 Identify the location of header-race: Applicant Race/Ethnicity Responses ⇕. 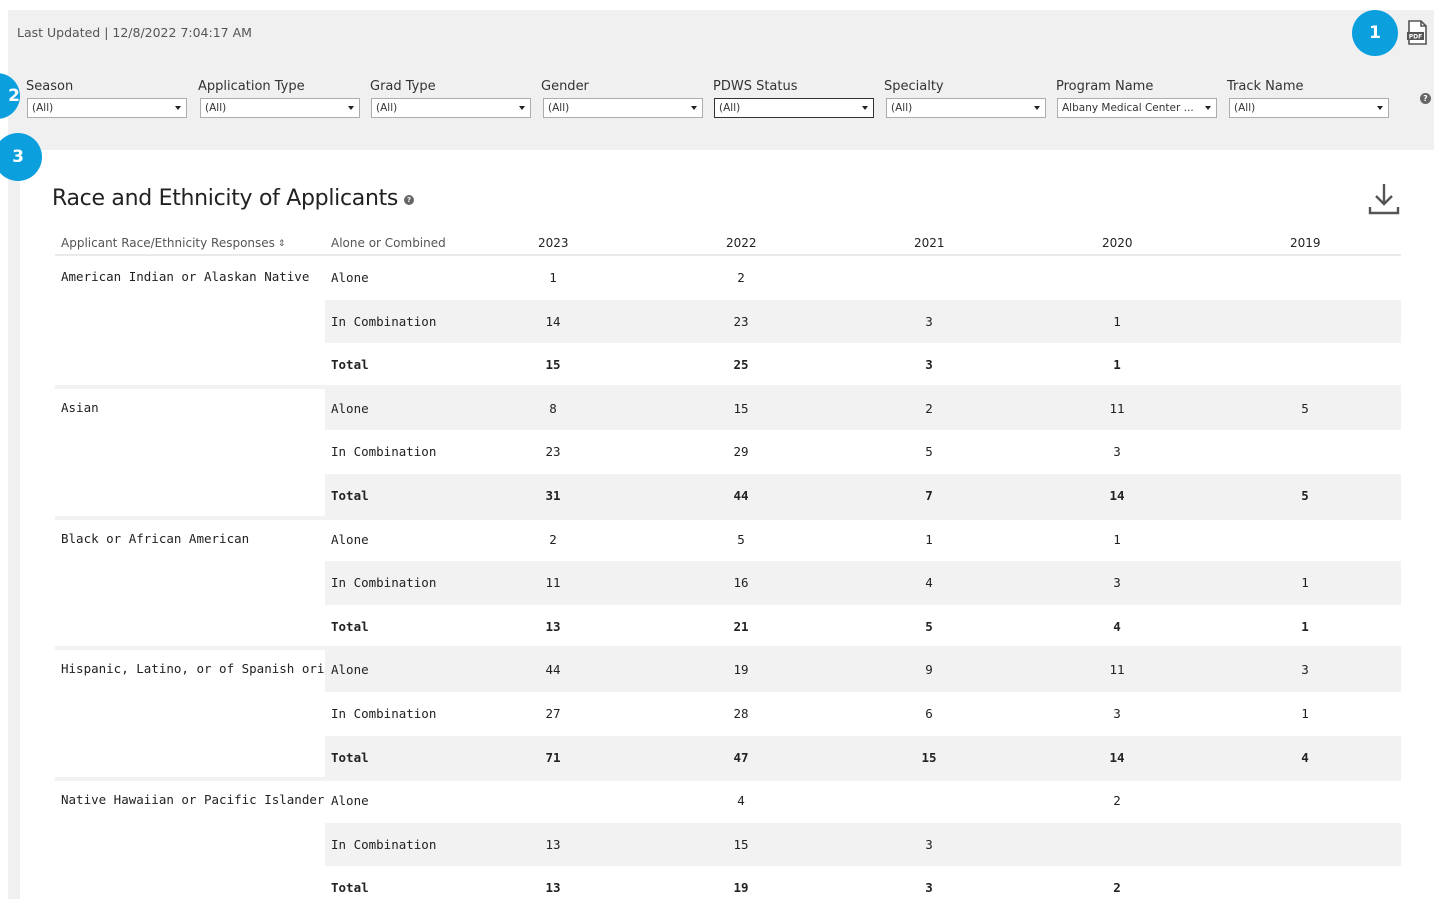
(173, 243).